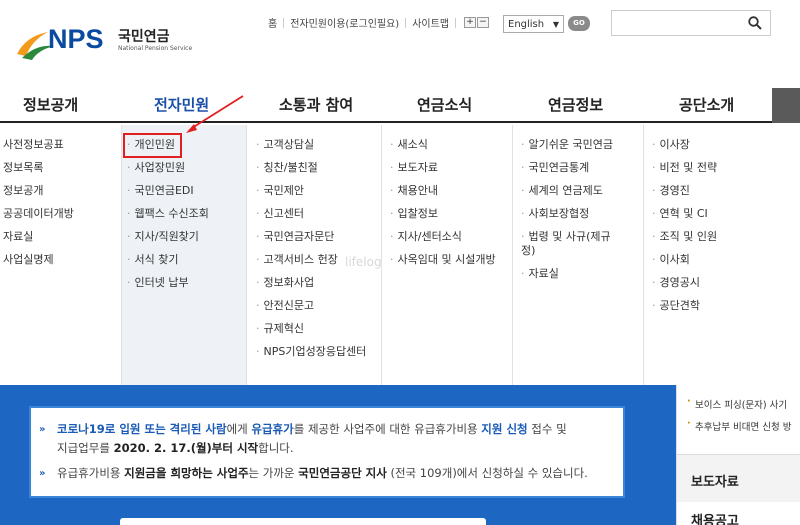  Describe the element at coordinates (186, 448) in the screenshot. I see `notice-text: 2020. 2. 17.(월)부터 시작` at that location.